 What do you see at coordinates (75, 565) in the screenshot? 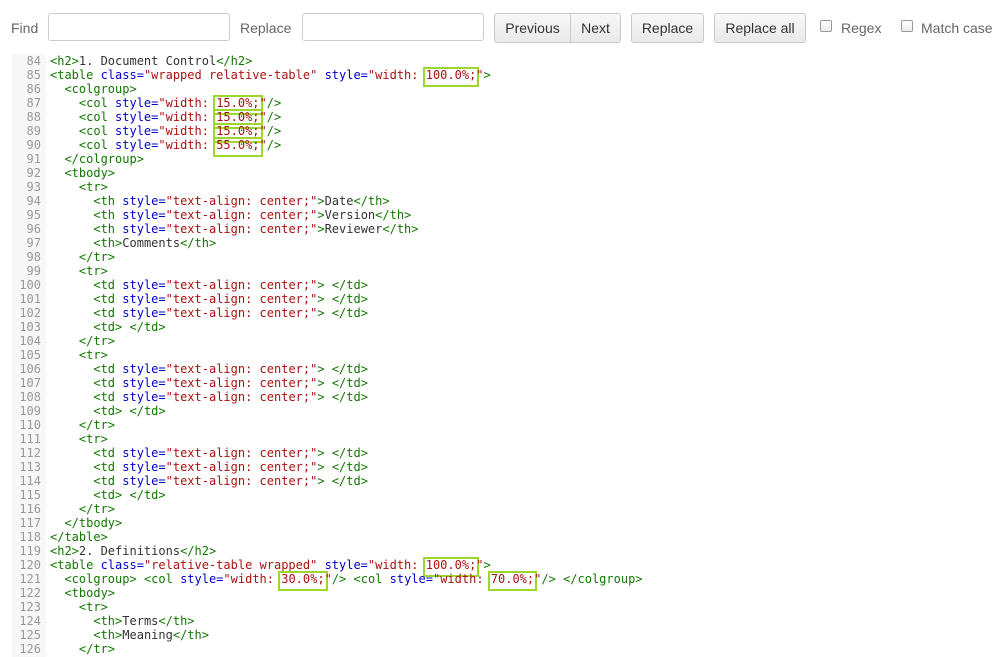
I see `code-token: <table` at bounding box center [75, 565].